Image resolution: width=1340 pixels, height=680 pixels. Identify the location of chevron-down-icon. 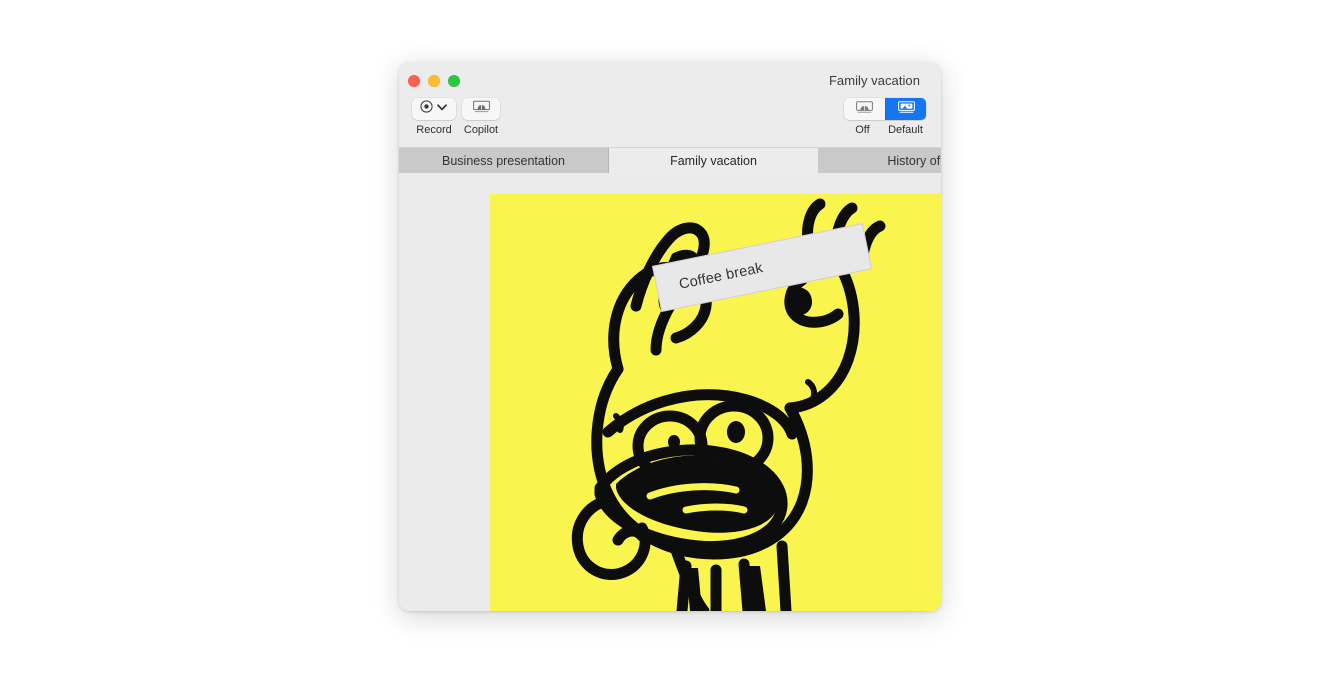
(442, 109).